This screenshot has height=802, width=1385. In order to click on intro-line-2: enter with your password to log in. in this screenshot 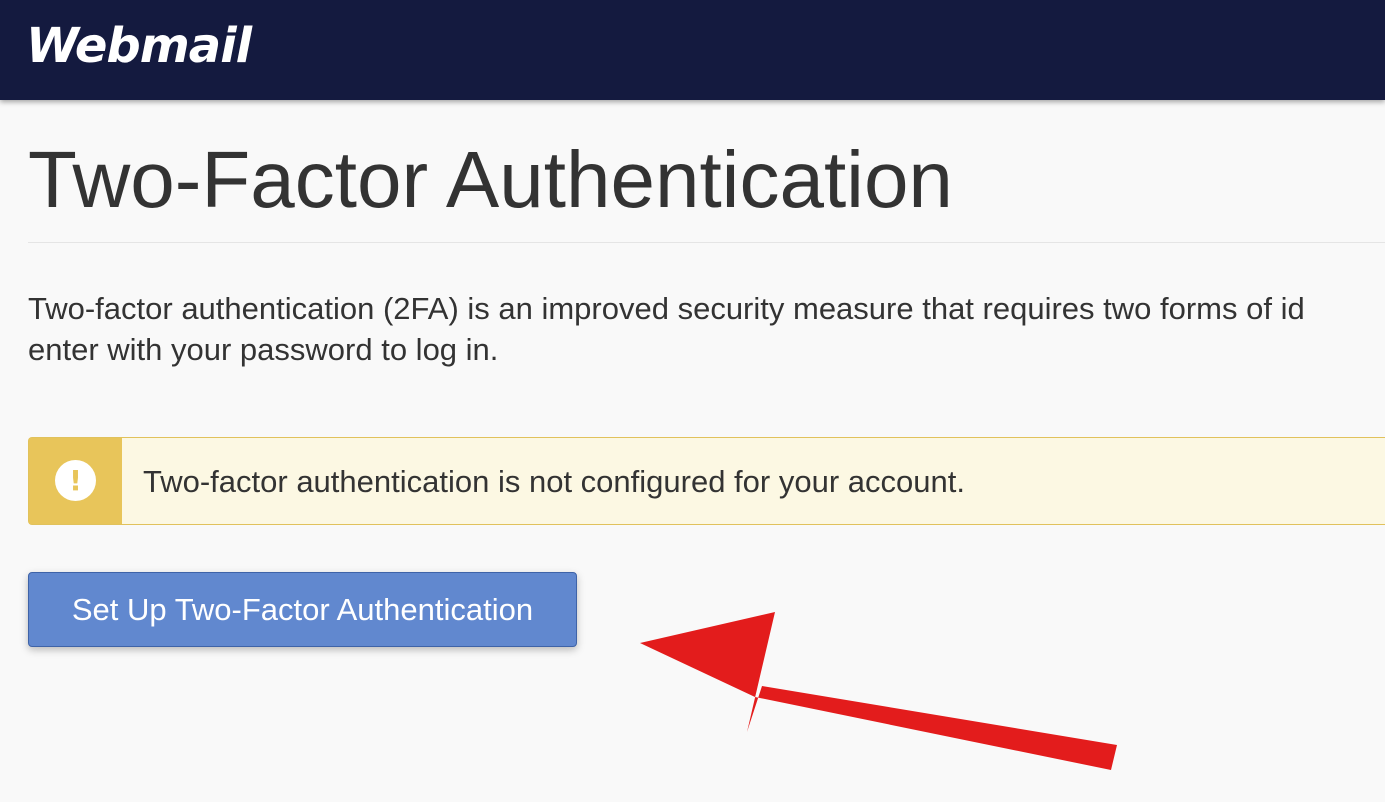, I will do `click(263, 349)`.